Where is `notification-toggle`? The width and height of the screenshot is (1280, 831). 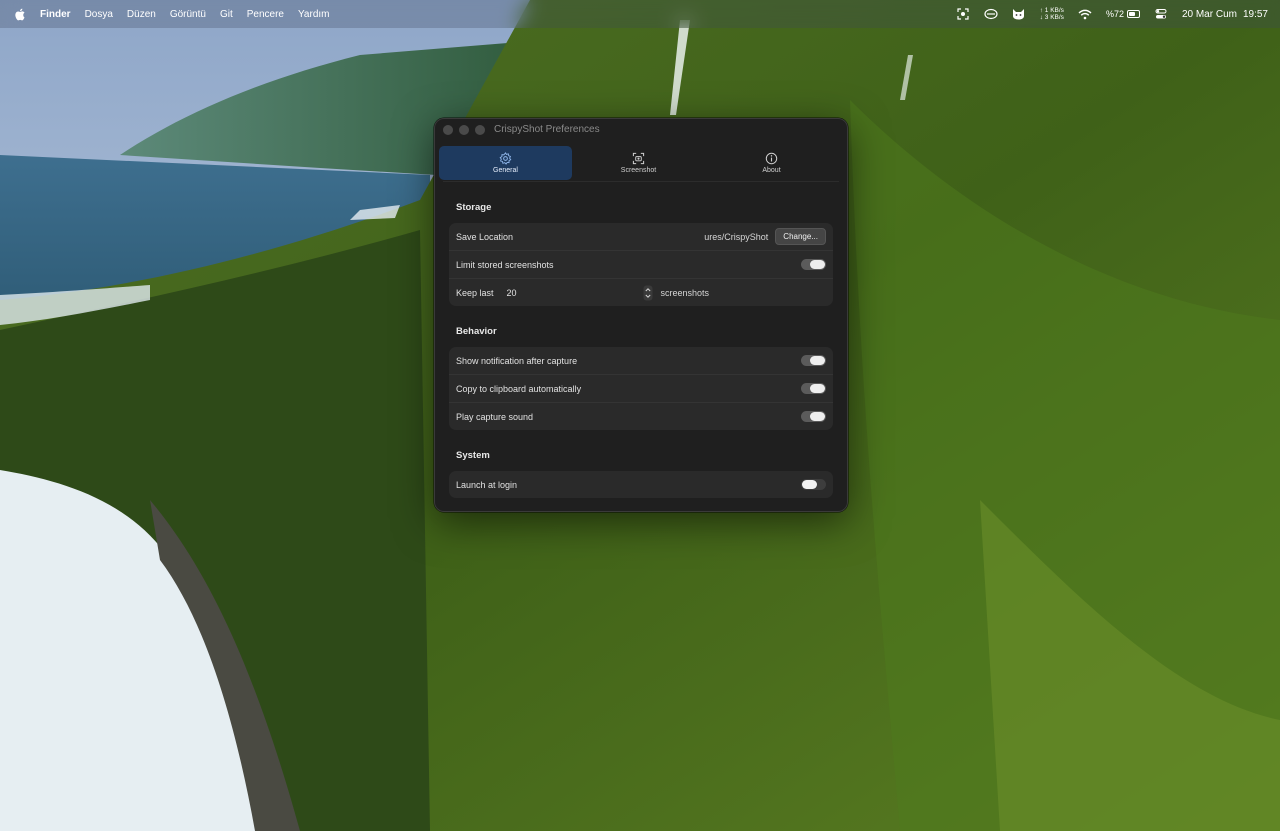 notification-toggle is located at coordinates (813, 360).